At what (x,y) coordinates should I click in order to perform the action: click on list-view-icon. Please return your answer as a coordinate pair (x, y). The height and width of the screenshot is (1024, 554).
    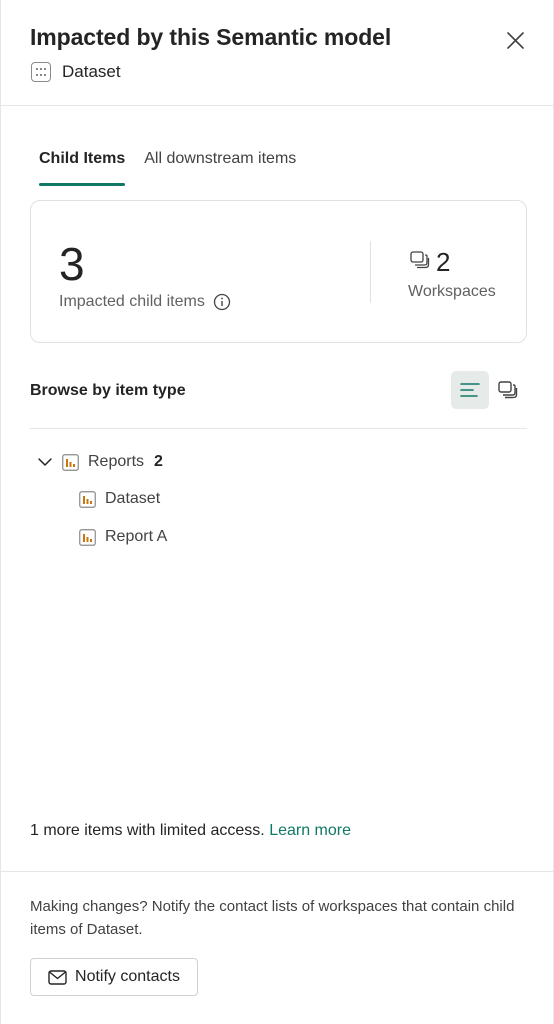
    Looking at the image, I should click on (470, 390).